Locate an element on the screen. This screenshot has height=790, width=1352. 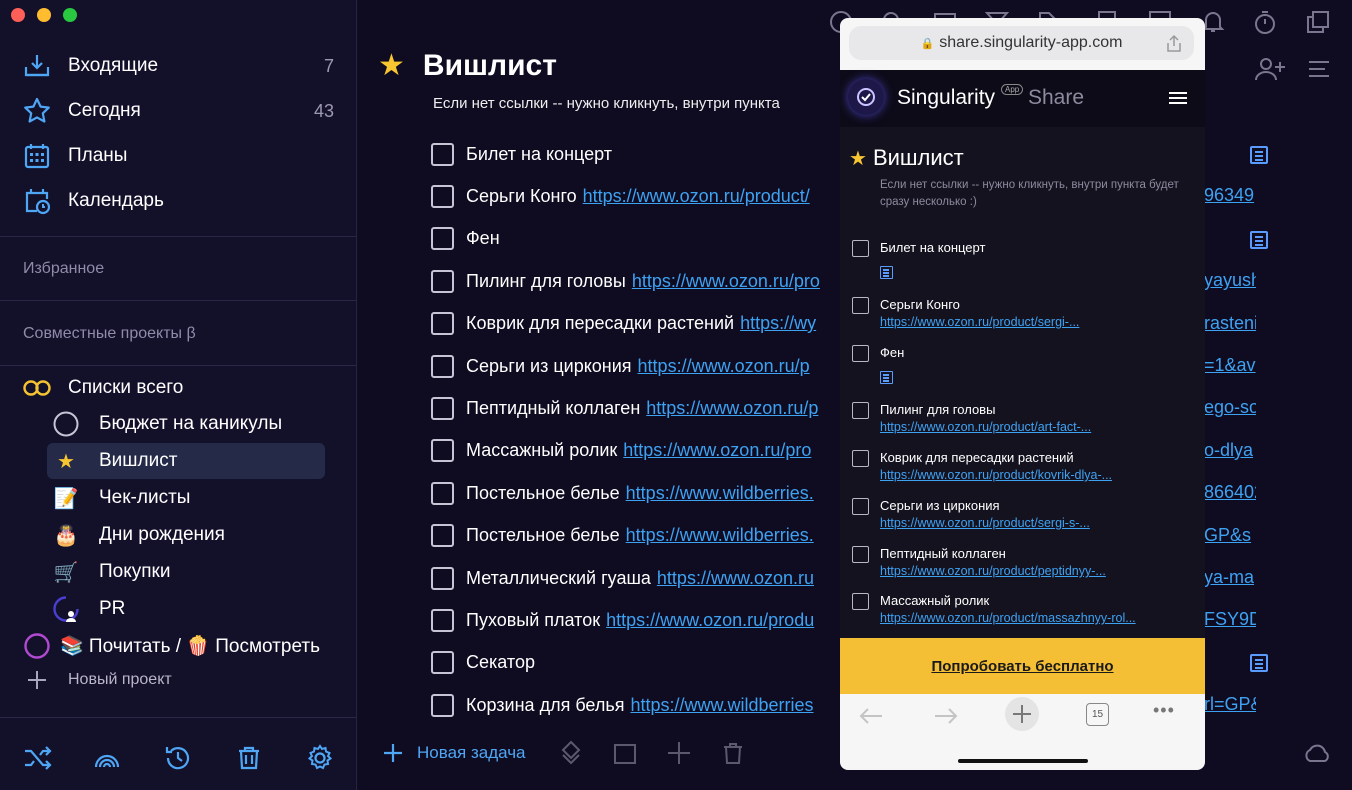
task-title: Корзина для белья is located at coordinates (545, 705).